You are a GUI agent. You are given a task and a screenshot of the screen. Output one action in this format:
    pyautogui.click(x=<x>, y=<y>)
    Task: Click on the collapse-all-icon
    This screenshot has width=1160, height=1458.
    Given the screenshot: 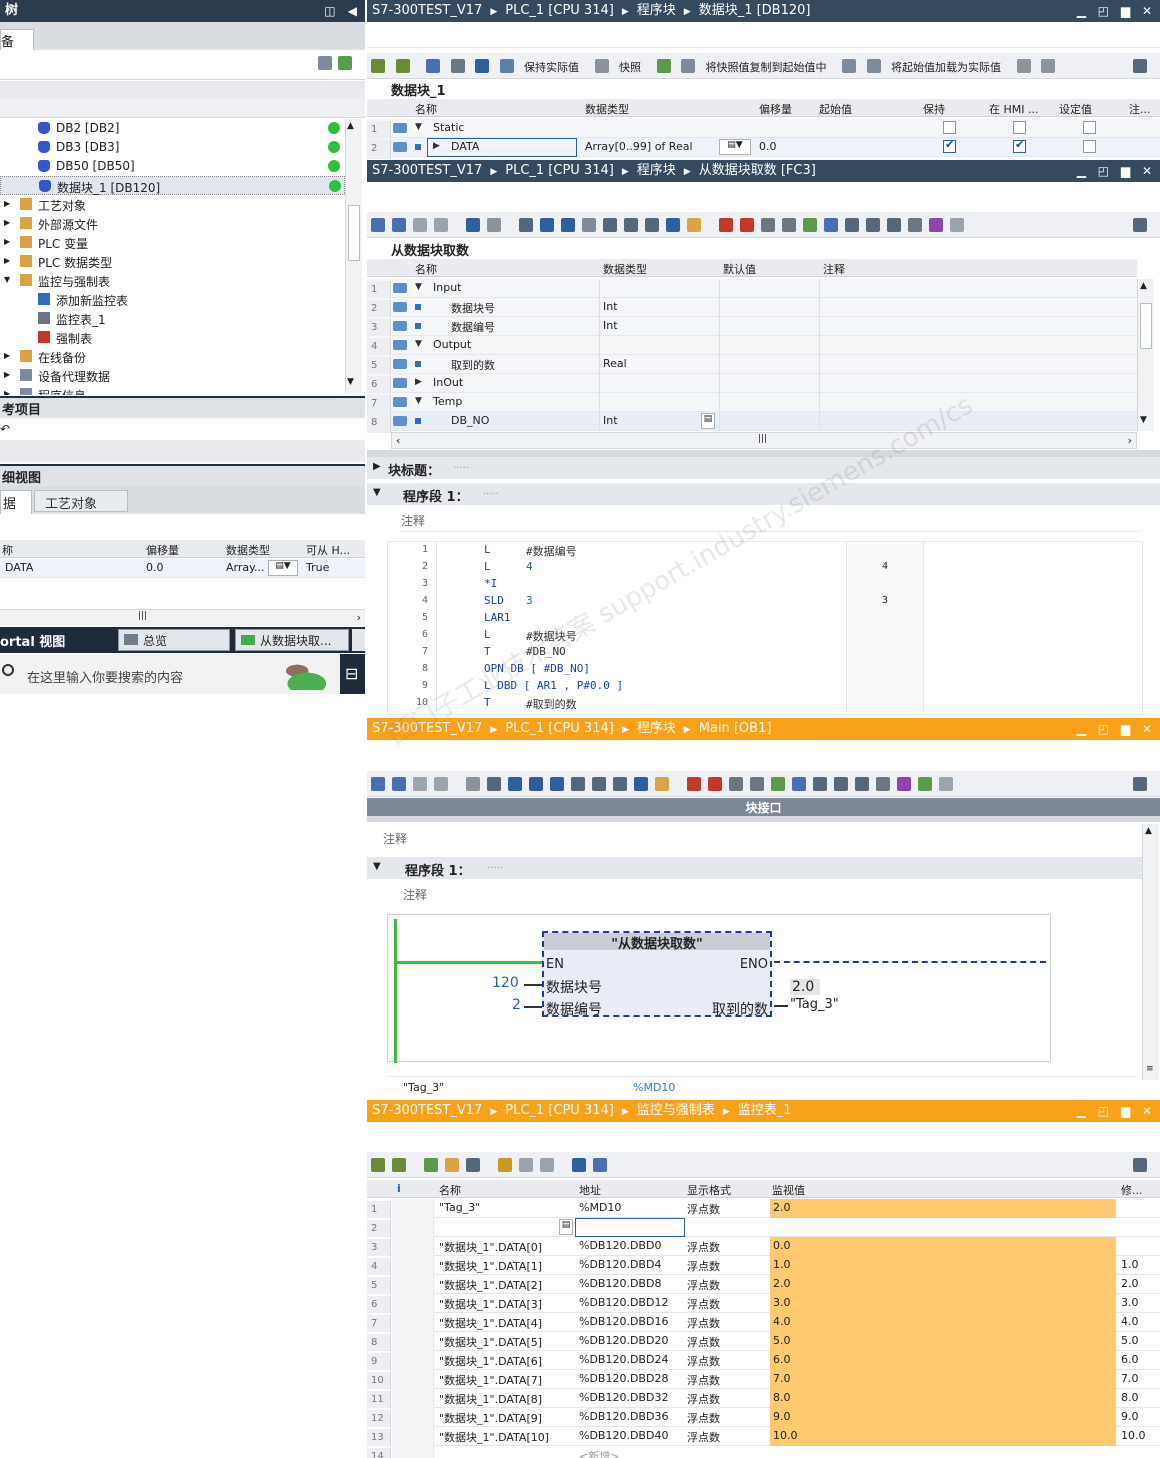 What is the action you would take?
    pyautogui.click(x=457, y=66)
    